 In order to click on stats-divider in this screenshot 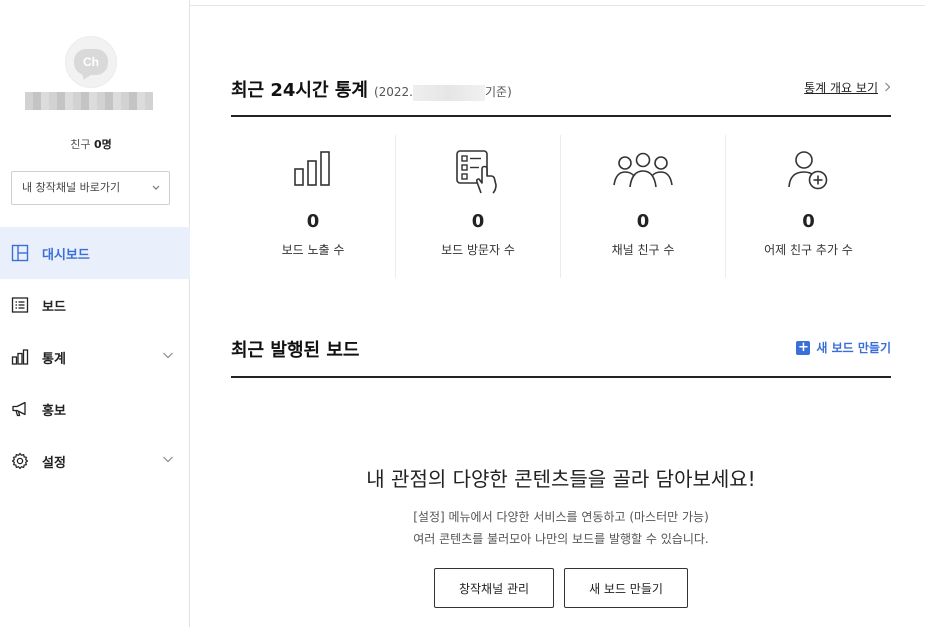, I will do `click(561, 116)`.